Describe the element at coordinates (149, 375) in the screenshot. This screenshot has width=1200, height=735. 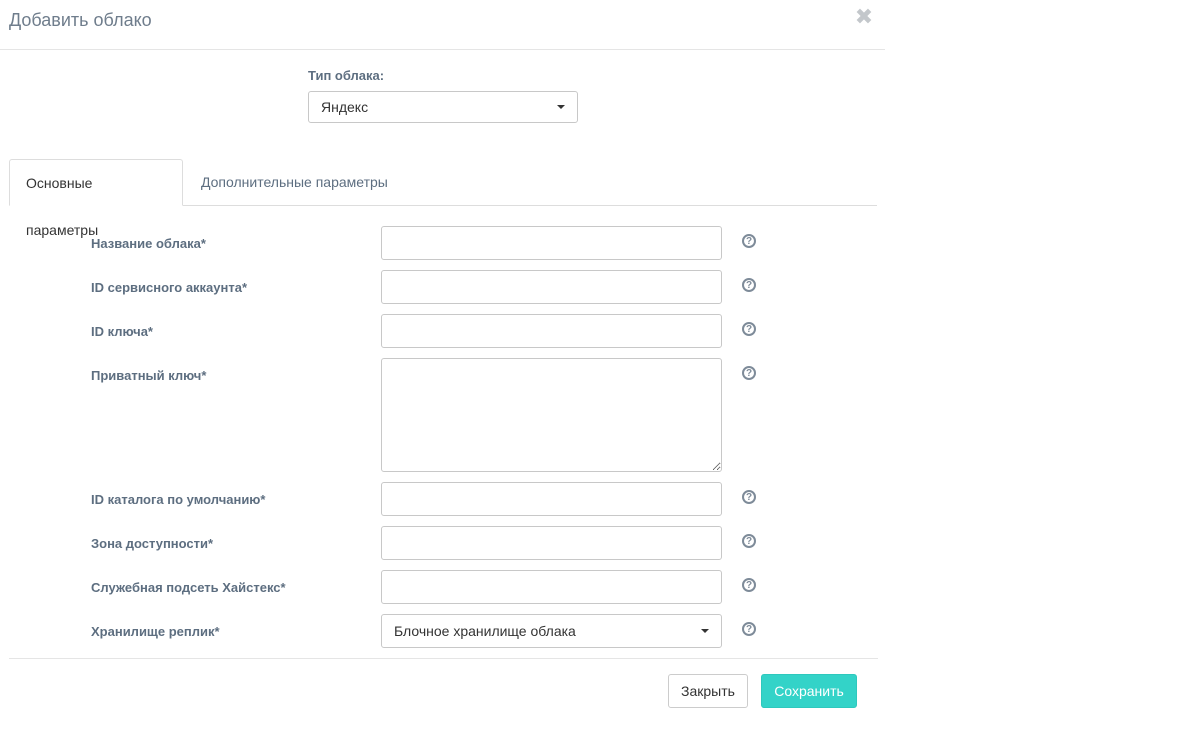
I see `private-key-label: Приватный ключ*` at that location.